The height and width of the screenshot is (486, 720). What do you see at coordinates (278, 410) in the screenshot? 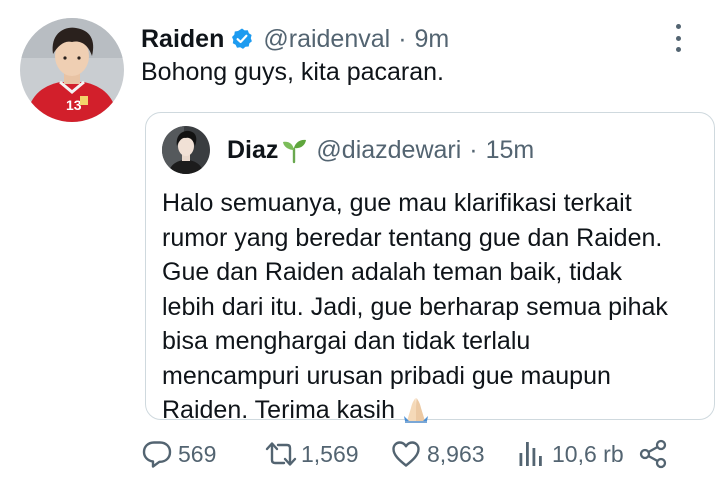
I see `quoted-text-line: Raiden. Terima kasih` at bounding box center [278, 410].